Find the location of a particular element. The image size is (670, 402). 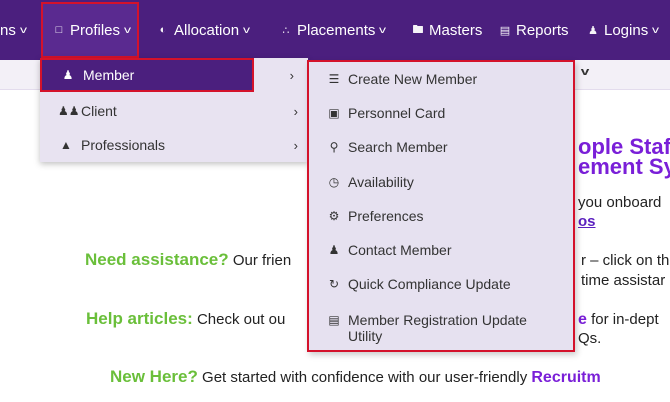

new-here-link: Recruitm is located at coordinates (565, 377).